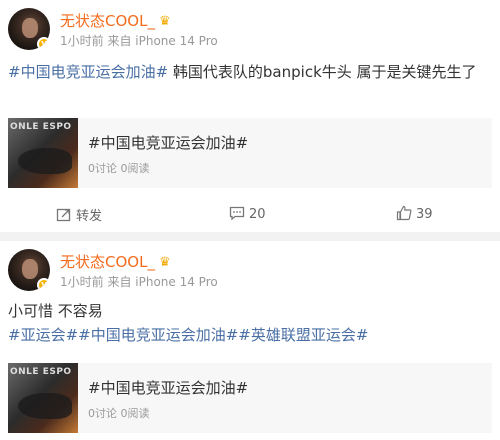 This screenshot has height=440, width=500. Describe the element at coordinates (414, 215) in the screenshot. I see `like-button: 39` at that location.